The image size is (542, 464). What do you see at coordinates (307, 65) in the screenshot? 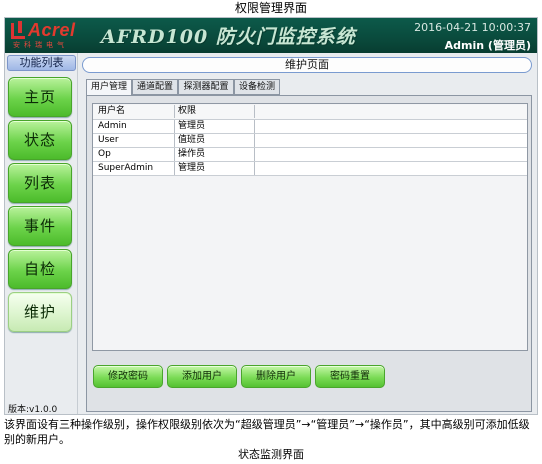
I see `page-title: 维护页面` at bounding box center [307, 65].